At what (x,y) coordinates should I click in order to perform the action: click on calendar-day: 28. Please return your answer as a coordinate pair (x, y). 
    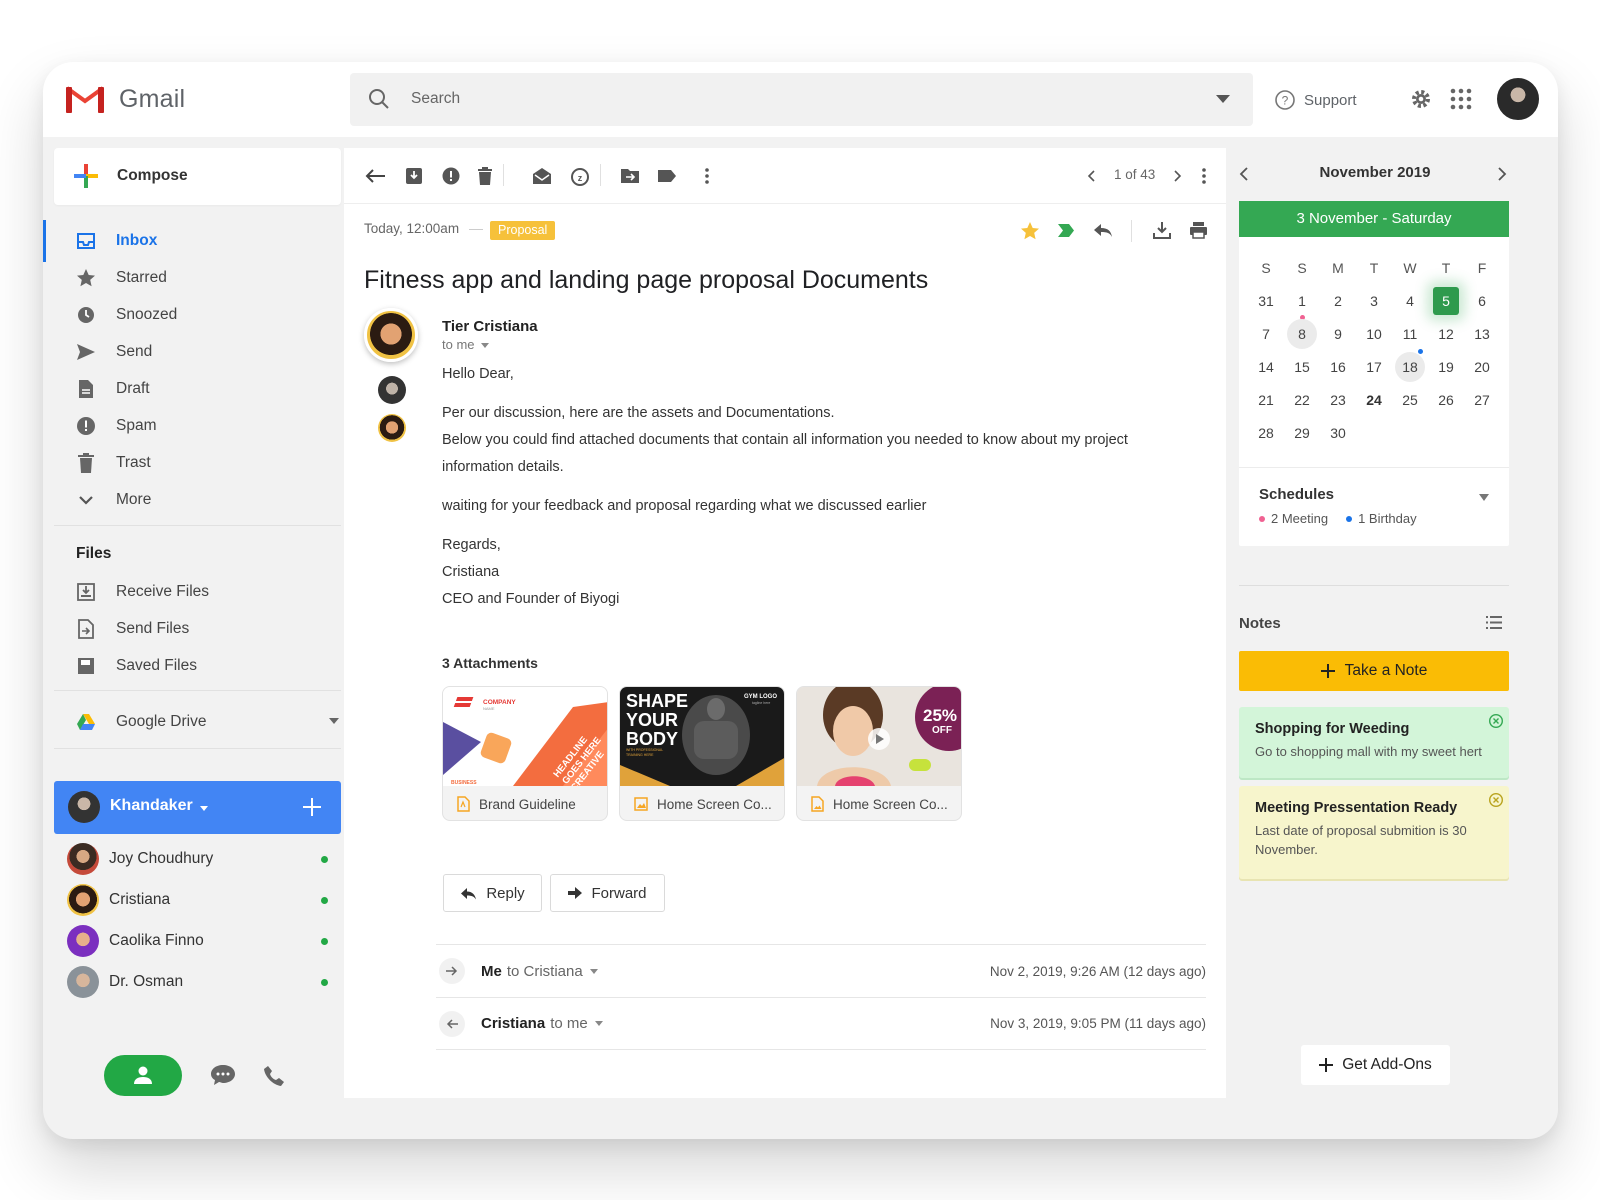
    Looking at the image, I should click on (1266, 433).